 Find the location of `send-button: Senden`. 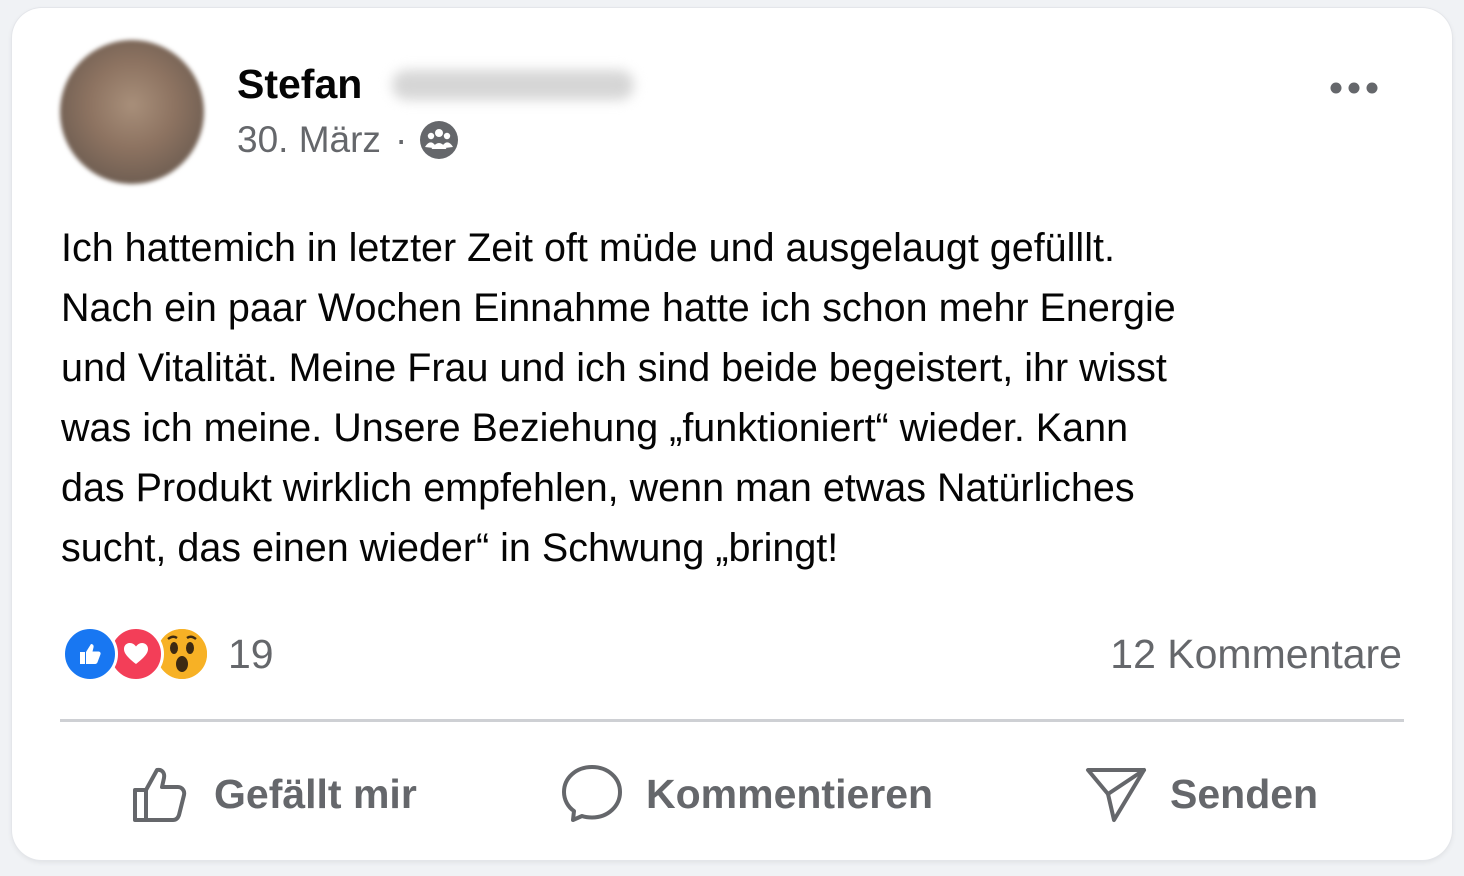

send-button: Senden is located at coordinates (1201, 794).